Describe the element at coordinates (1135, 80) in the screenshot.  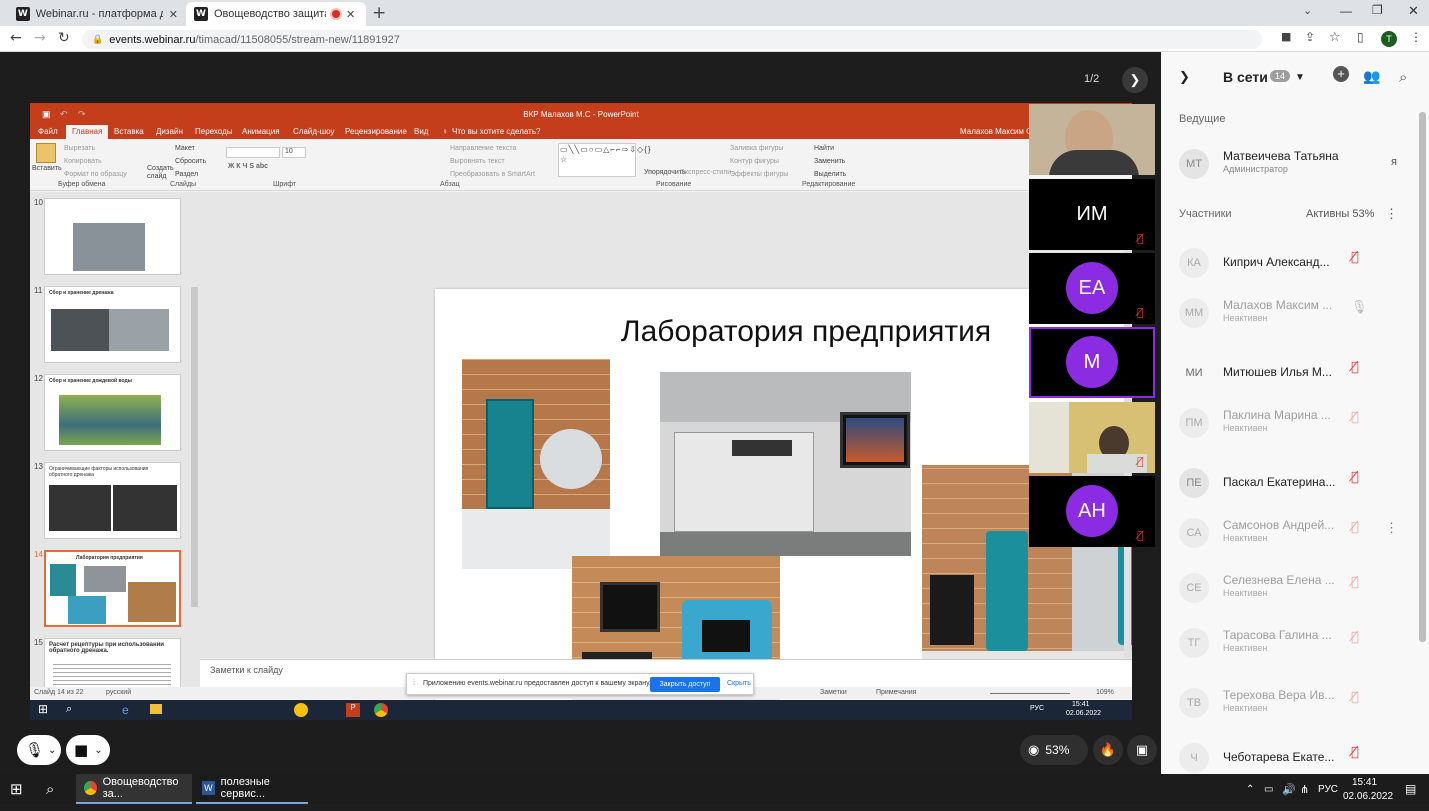
I see `next-page-button: ❯` at that location.